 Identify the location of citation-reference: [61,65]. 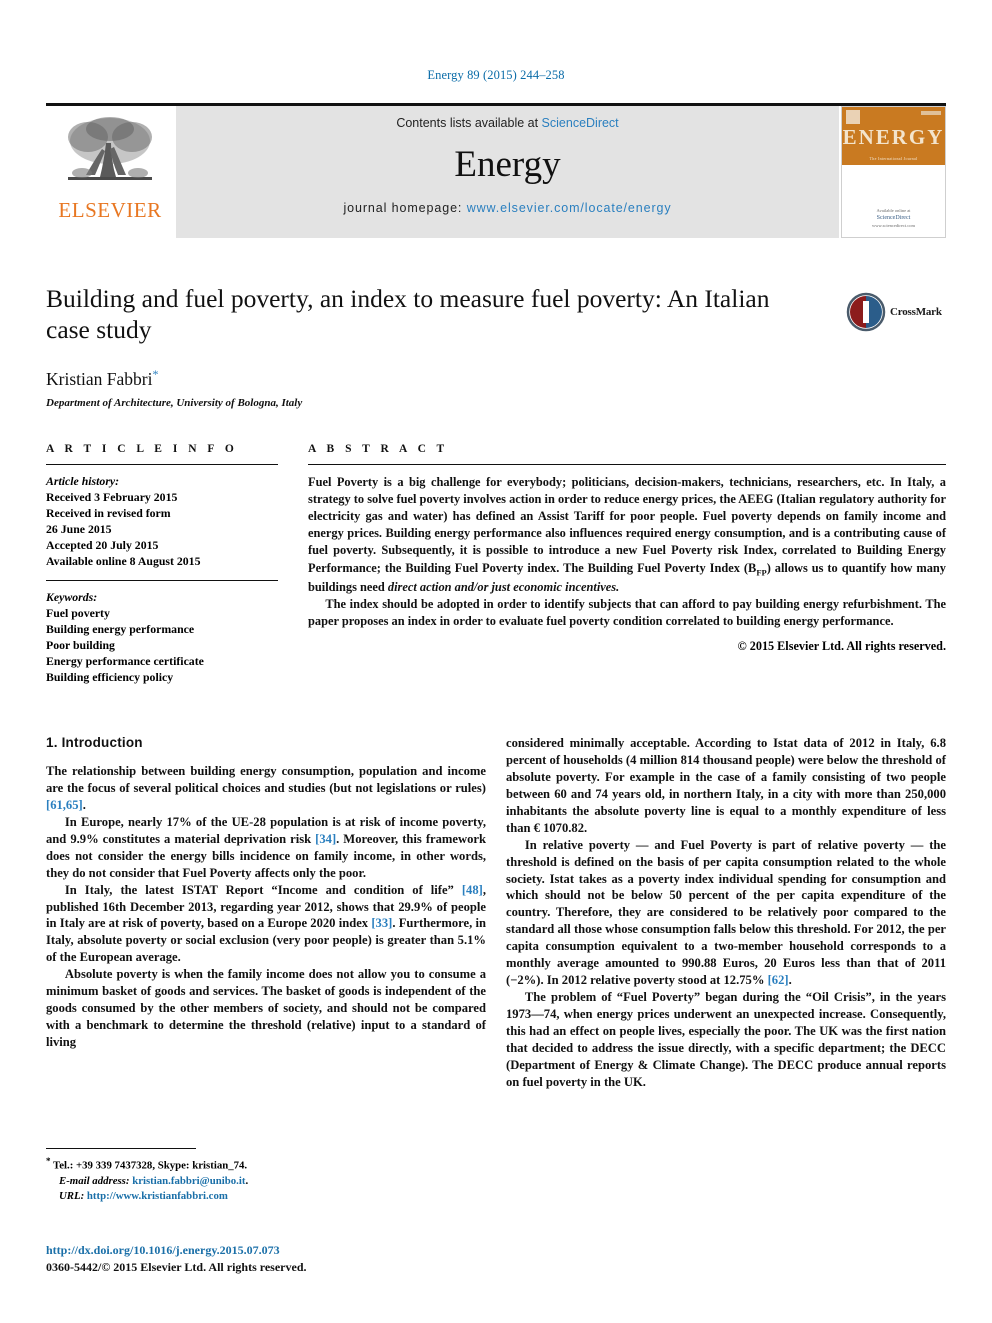
(64, 805).